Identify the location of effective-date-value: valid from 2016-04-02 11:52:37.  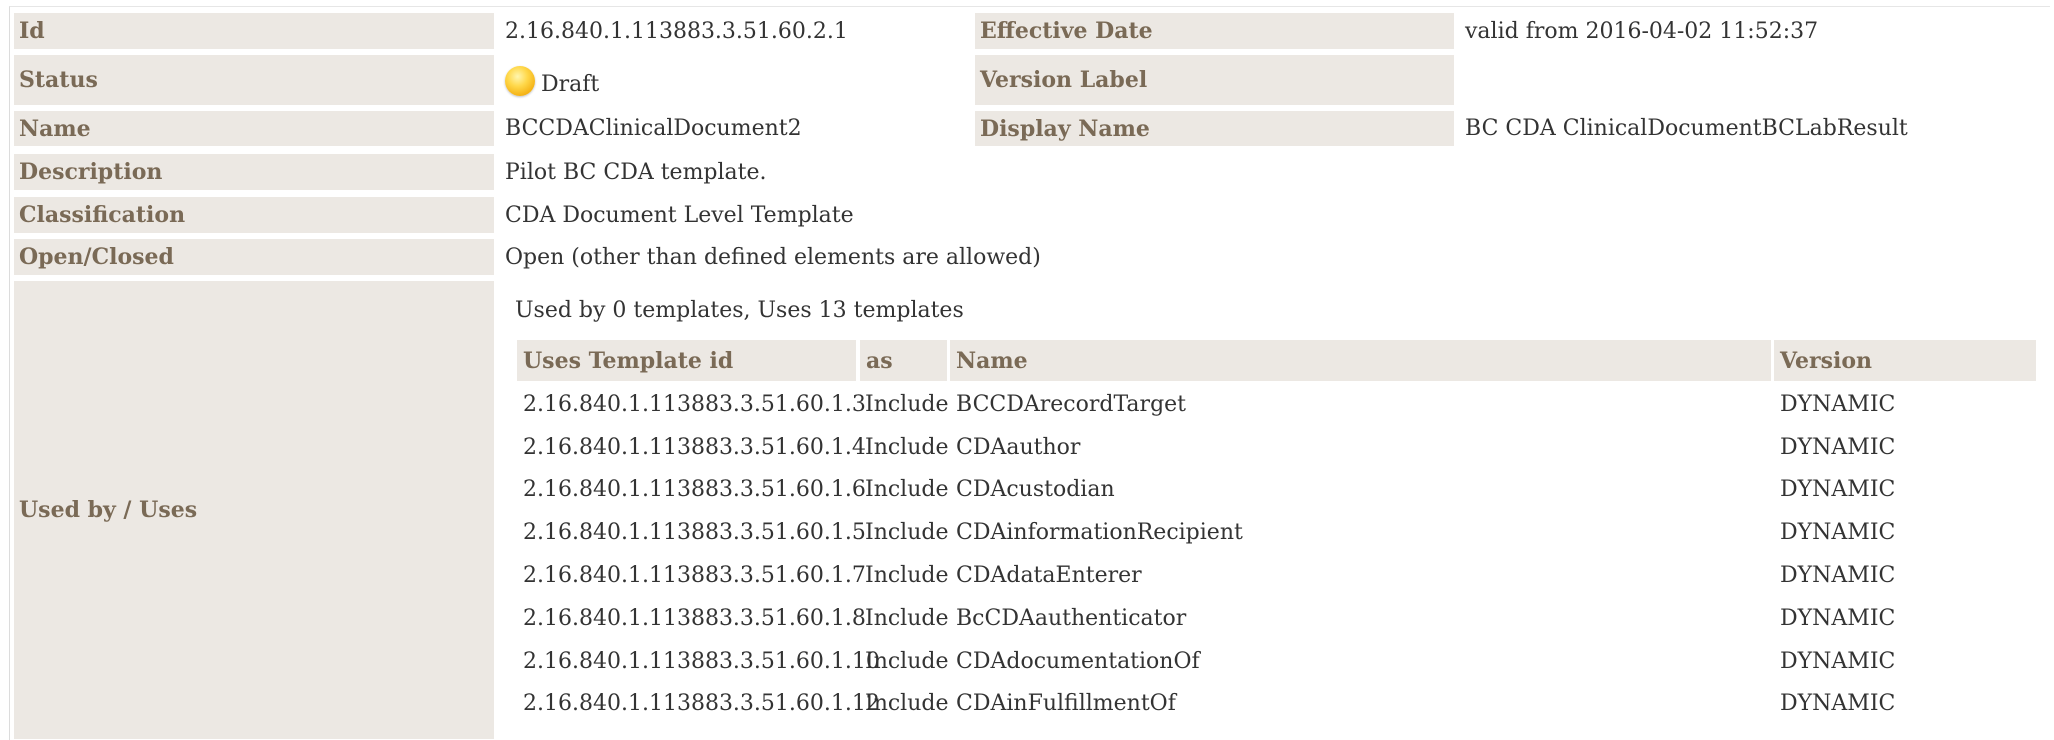
(1642, 31).